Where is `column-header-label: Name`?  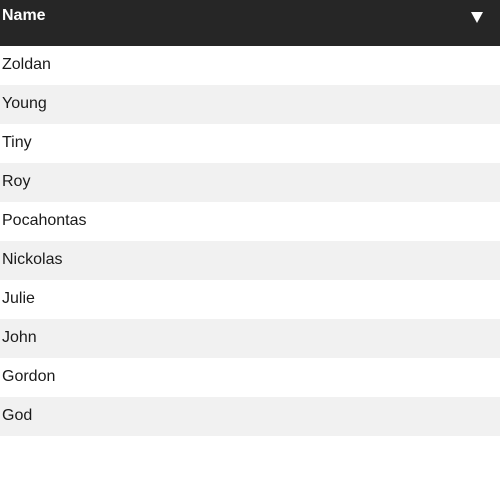 column-header-label: Name is located at coordinates (24, 15).